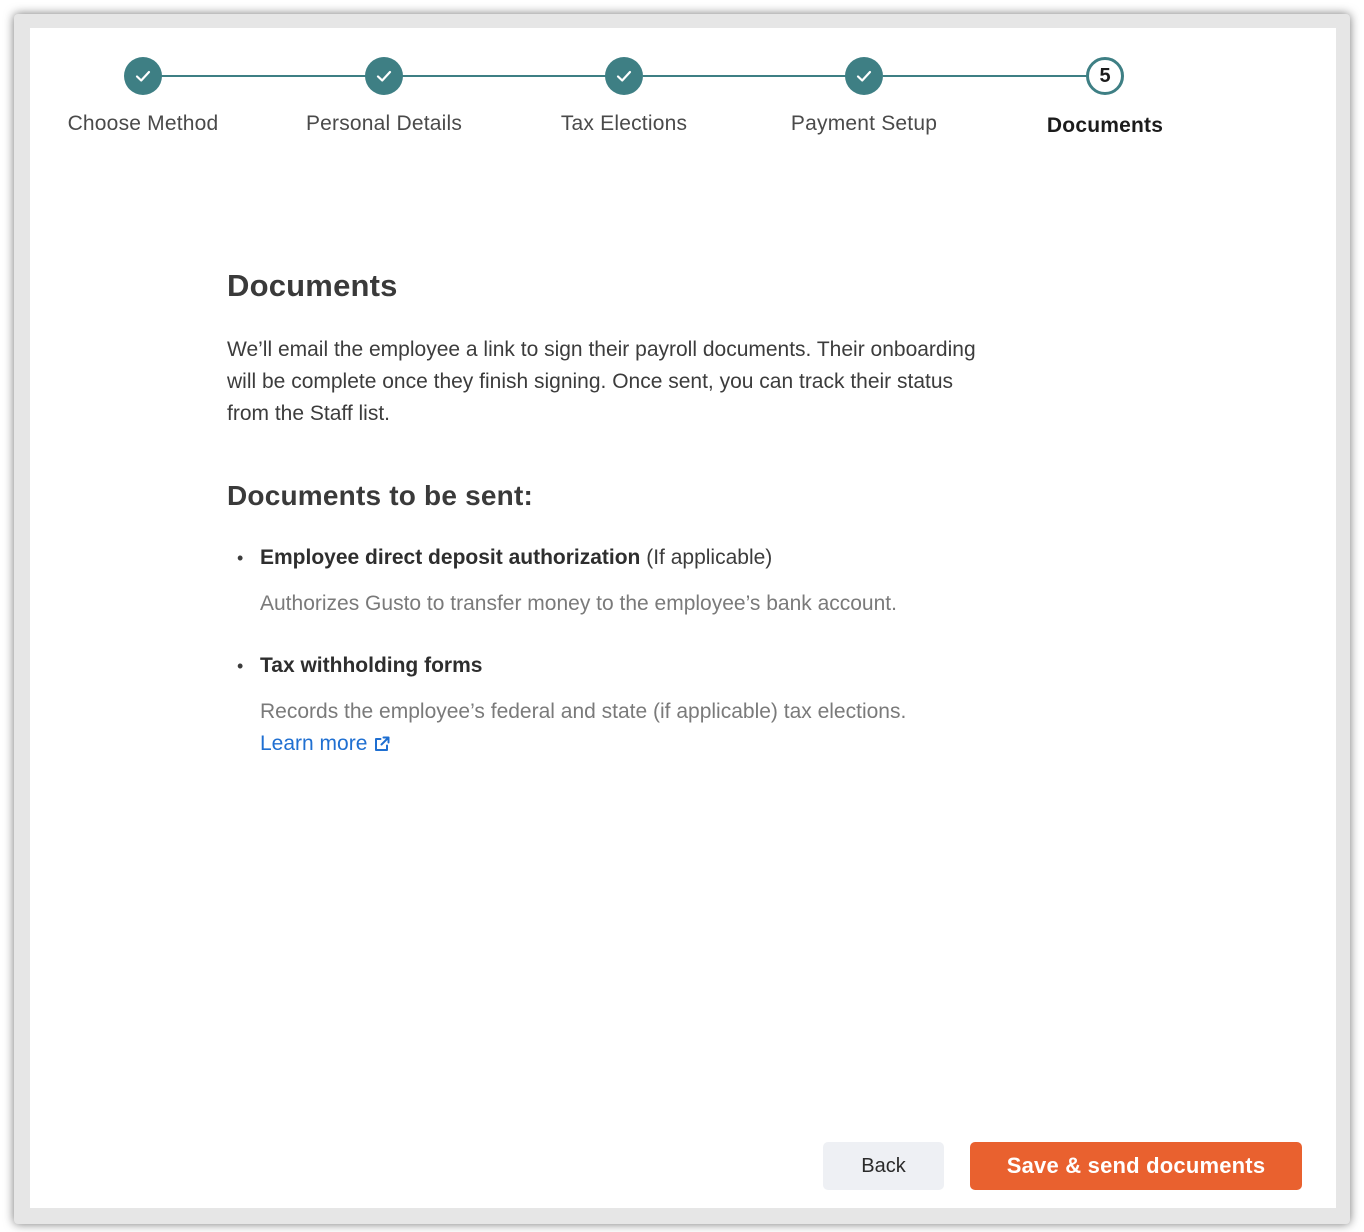  Describe the element at coordinates (864, 124) in the screenshot. I see `step-label-payment-setup: Payment Setup` at that location.